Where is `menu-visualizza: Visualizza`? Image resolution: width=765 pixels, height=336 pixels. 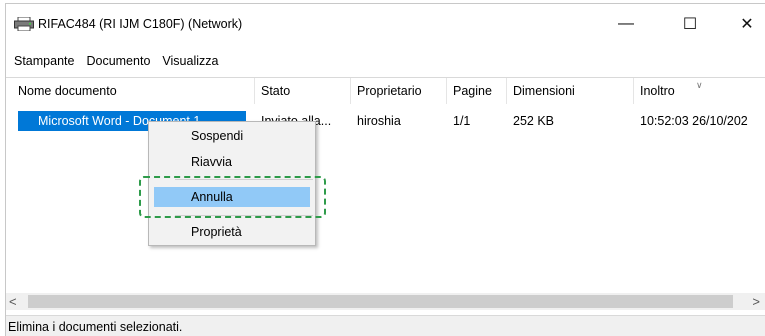
menu-visualizza: Visualizza is located at coordinates (190, 61).